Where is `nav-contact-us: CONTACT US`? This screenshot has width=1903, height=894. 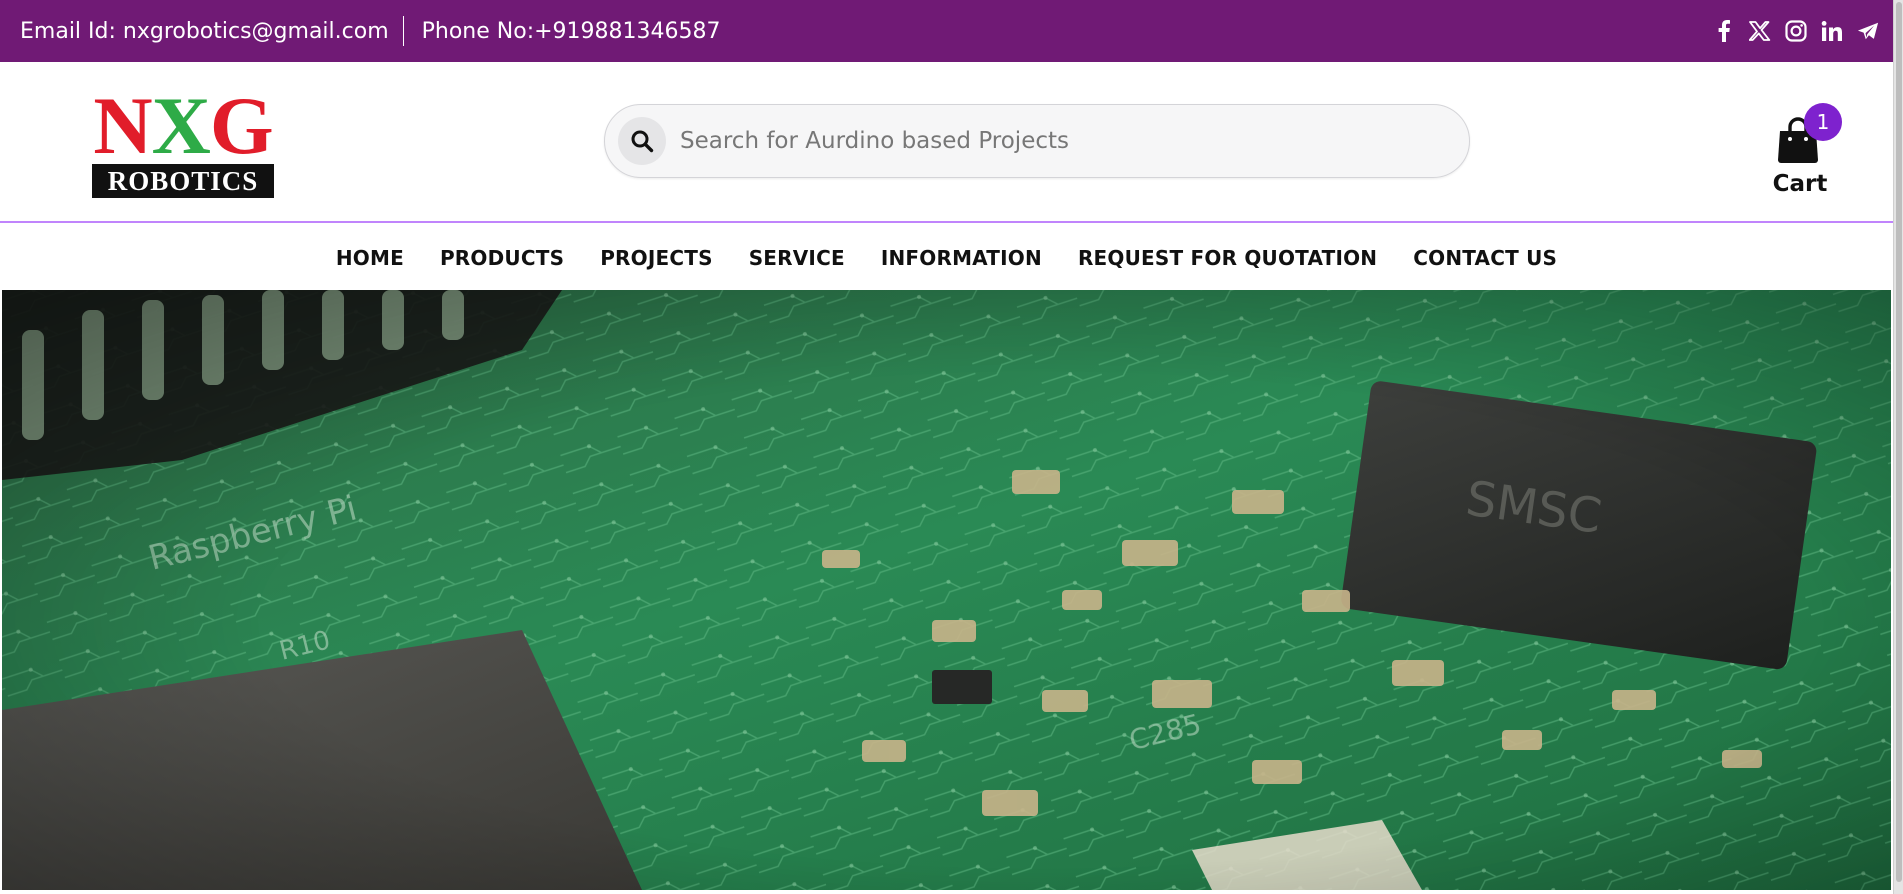
nav-contact-us: CONTACT US is located at coordinates (1485, 258).